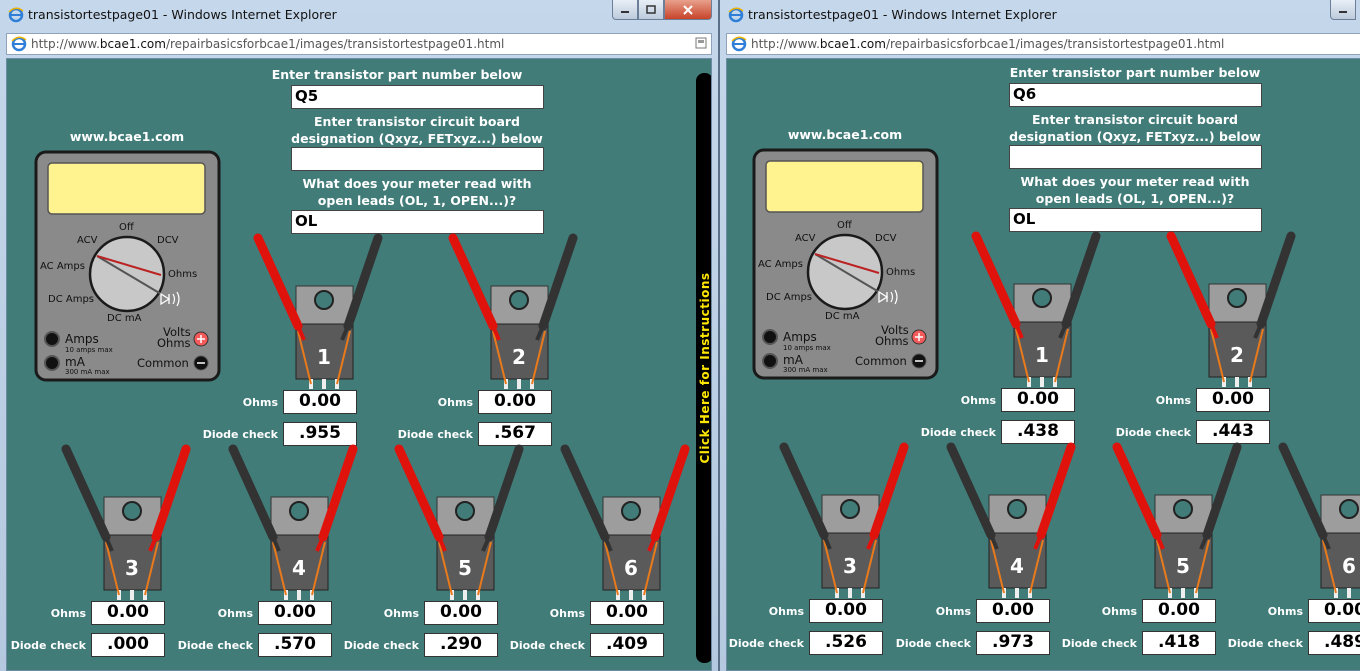  Describe the element at coordinates (1135, 95) in the screenshot. I see `part-number-input: Q6` at that location.